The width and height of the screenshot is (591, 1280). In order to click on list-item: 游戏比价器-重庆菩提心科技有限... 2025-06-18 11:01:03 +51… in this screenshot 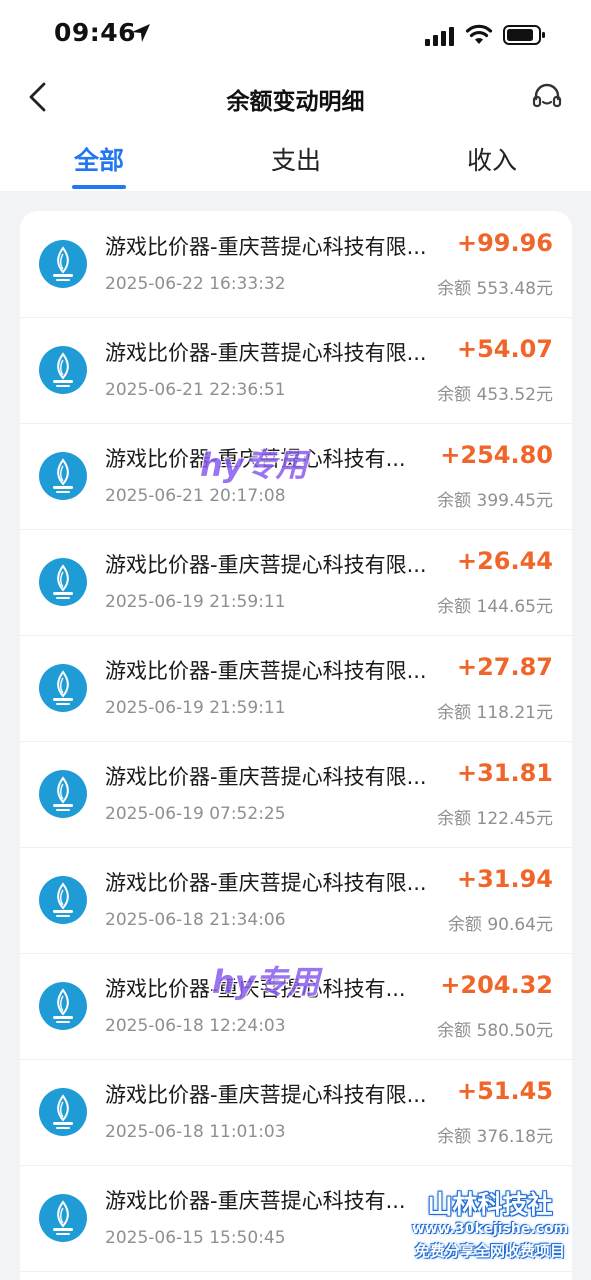, I will do `click(296, 1112)`.